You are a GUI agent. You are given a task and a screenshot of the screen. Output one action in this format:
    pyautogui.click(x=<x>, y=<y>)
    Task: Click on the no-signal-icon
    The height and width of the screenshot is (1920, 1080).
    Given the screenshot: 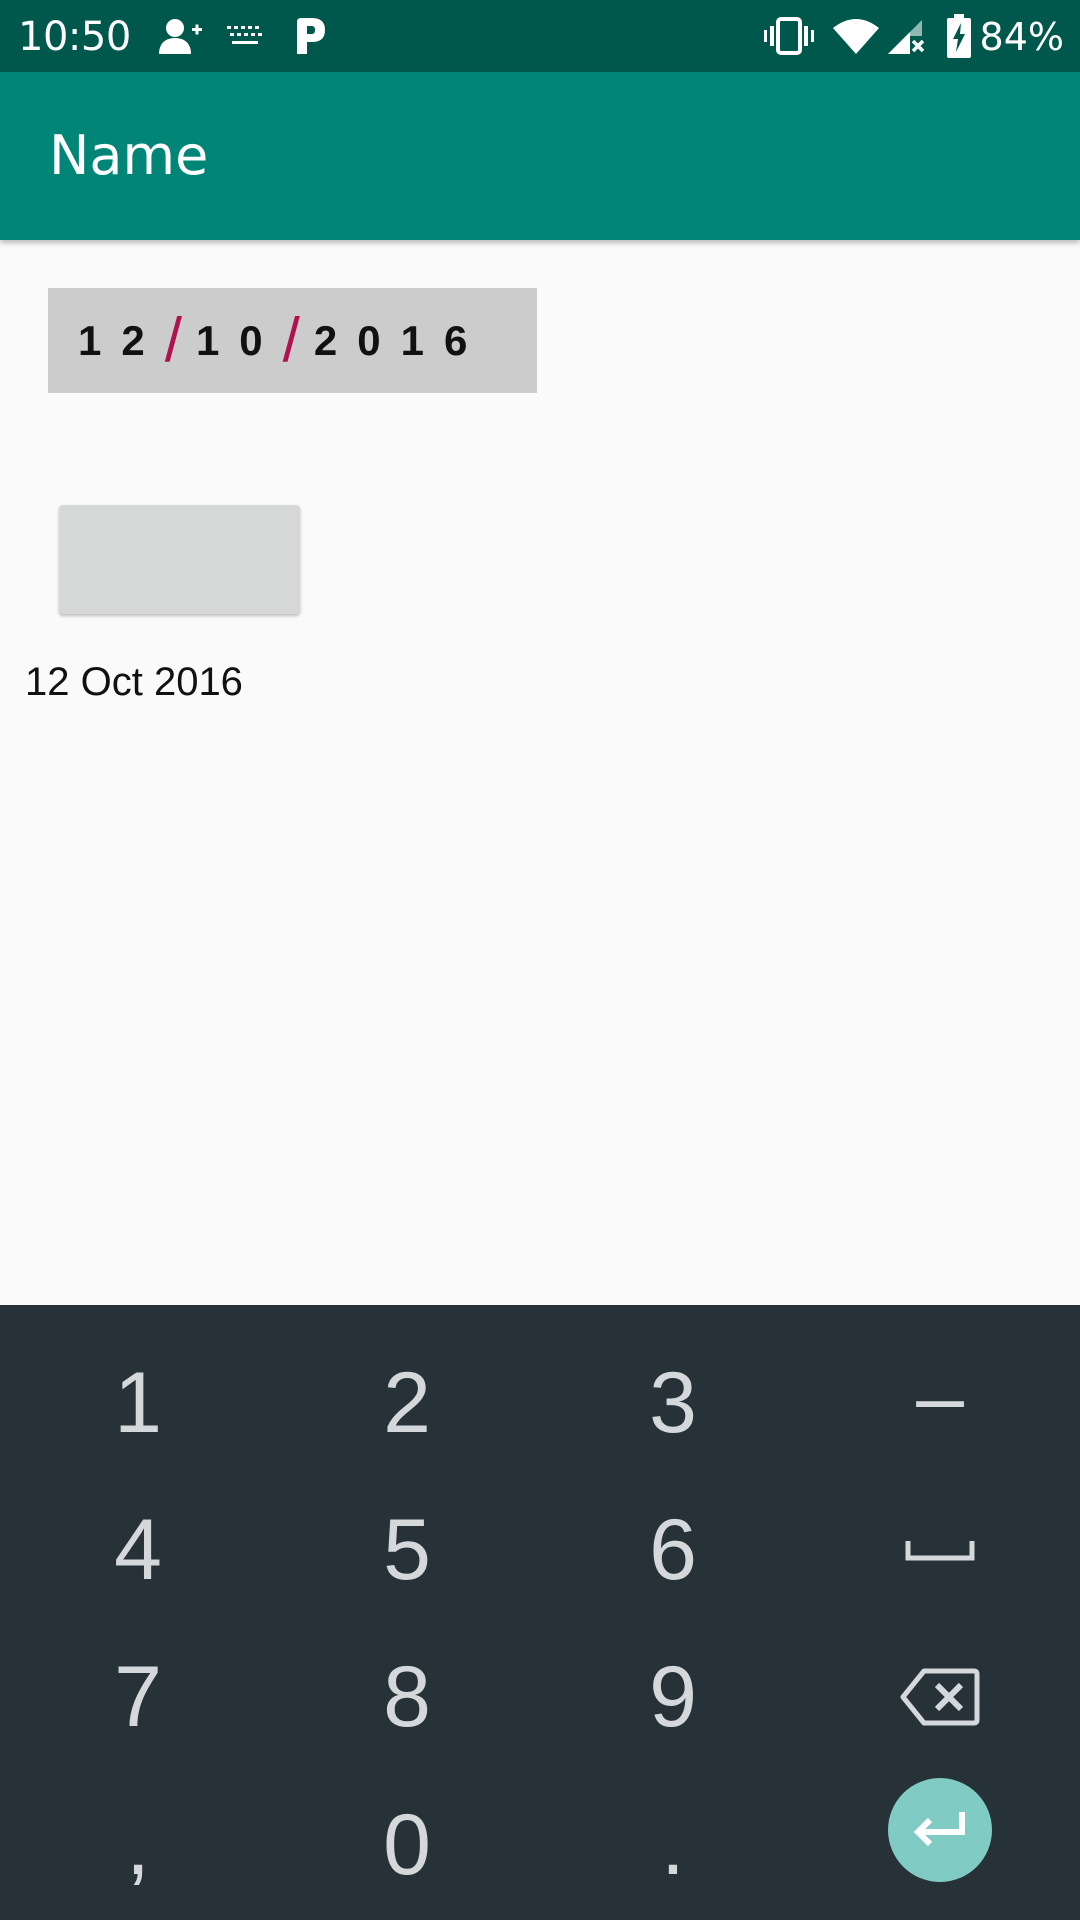 What is the action you would take?
    pyautogui.click(x=906, y=36)
    